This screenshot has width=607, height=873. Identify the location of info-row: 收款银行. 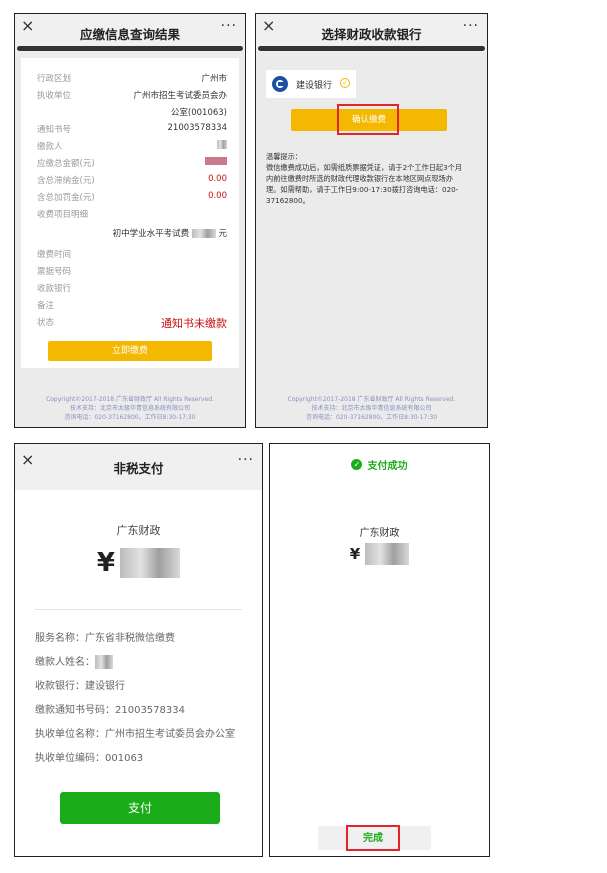
(54, 289).